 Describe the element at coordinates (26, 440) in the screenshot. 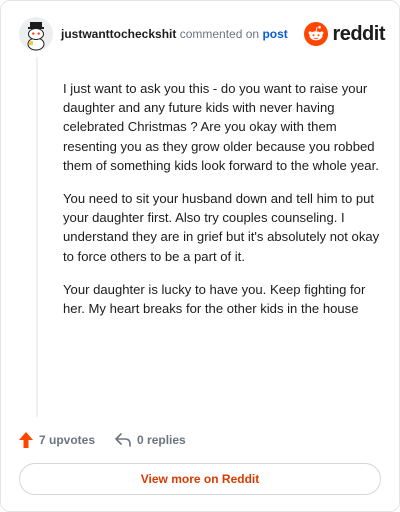

I see `upvote-arrow-icon` at that location.